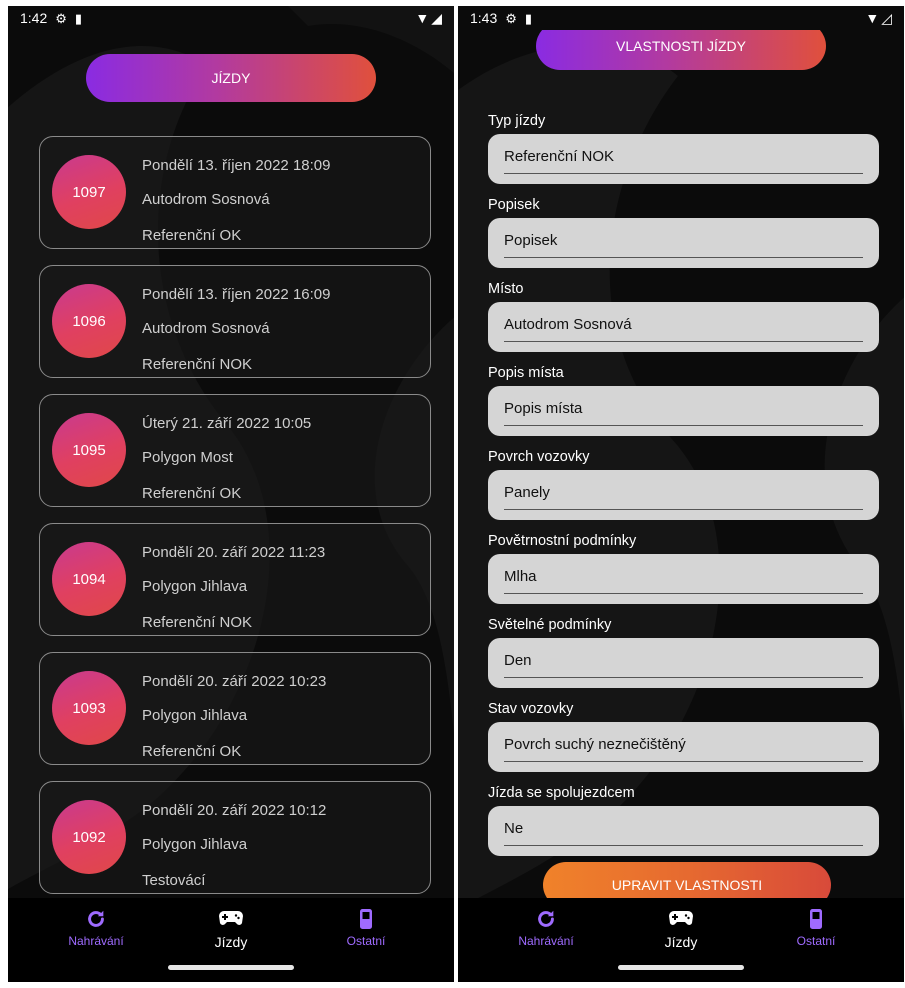 Image resolution: width=905 pixels, height=988 pixels. I want to click on signal-icon: ◢, so click(436, 17).